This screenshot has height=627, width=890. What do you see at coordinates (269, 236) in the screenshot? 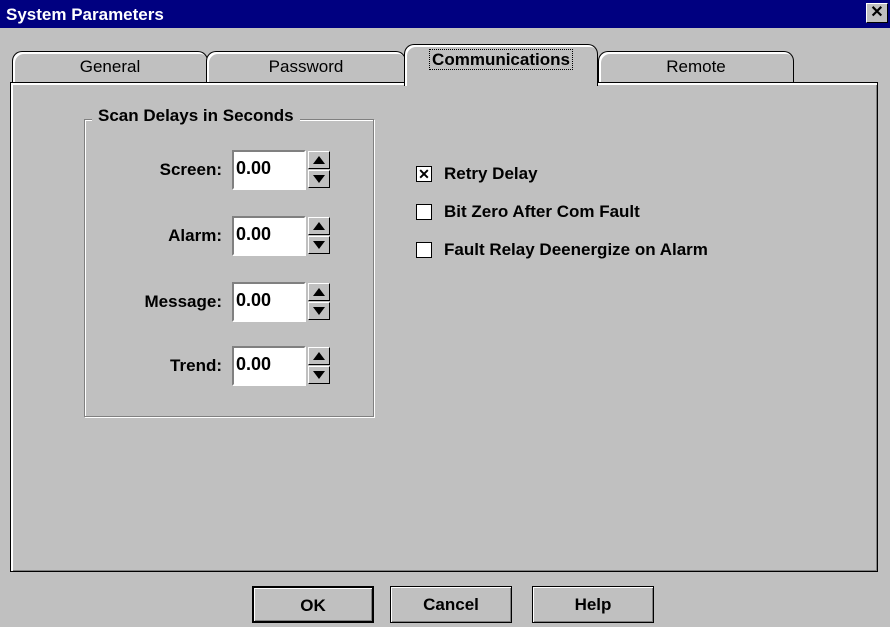
I see `alarm-field: 0.00` at bounding box center [269, 236].